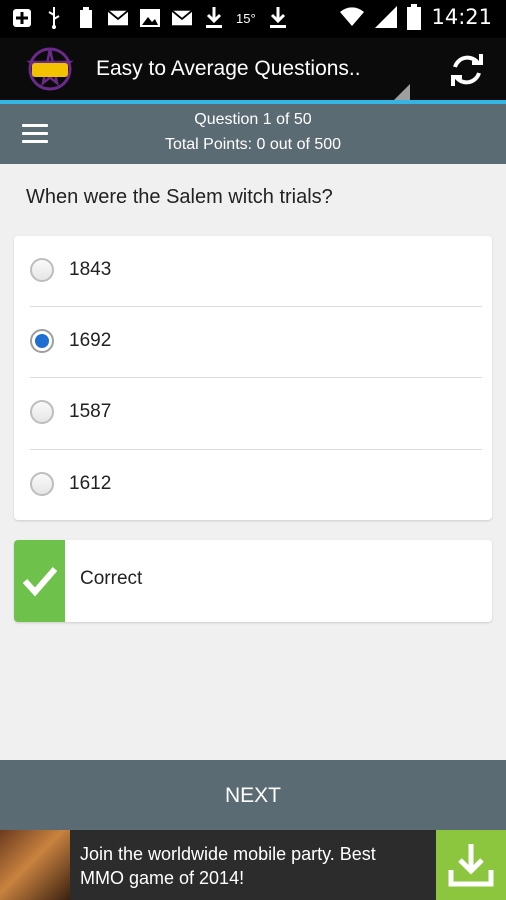 This screenshot has width=506, height=900. I want to click on answer-label: 1587, so click(90, 411).